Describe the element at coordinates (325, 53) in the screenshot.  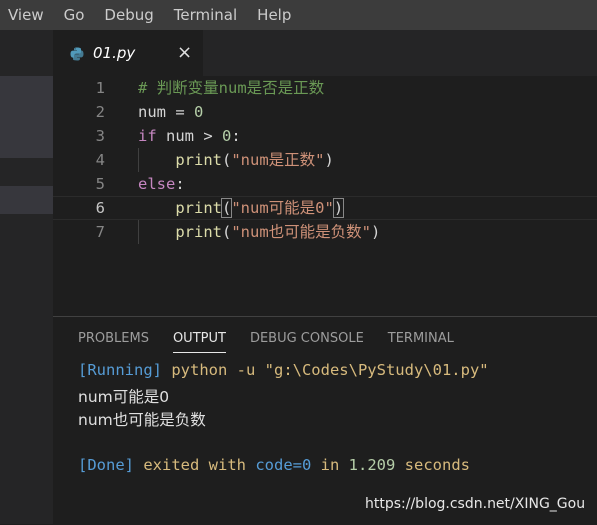
I see `tab-bar: 01.py ×` at that location.